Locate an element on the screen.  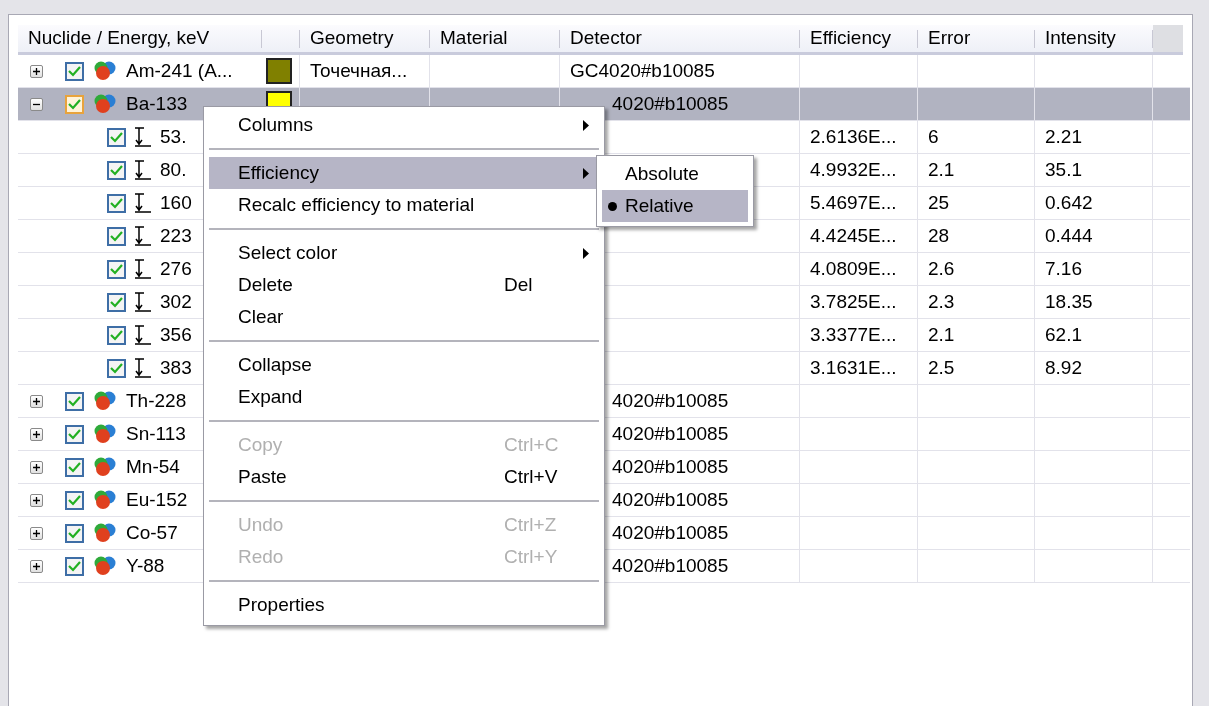
intensity-value: 2.21 is located at coordinates (1063, 137).